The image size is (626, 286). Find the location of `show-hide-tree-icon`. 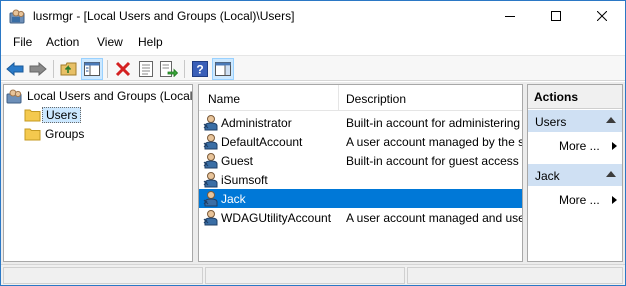

show-hide-tree-icon is located at coordinates (92, 69).